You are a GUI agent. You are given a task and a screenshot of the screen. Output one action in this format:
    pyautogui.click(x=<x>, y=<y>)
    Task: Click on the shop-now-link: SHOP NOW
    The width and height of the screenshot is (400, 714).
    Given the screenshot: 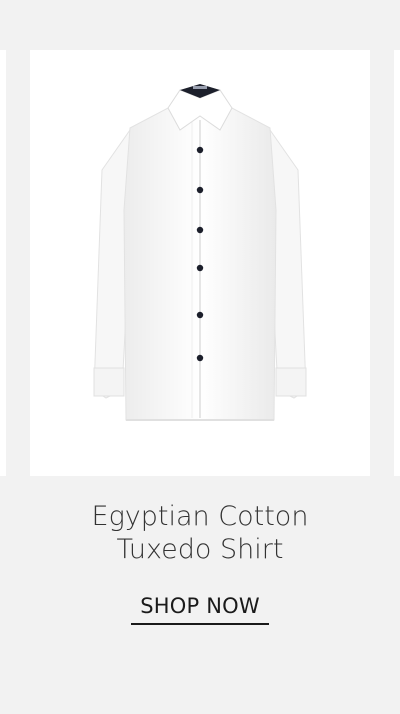 What is the action you would take?
    pyautogui.click(x=200, y=608)
    